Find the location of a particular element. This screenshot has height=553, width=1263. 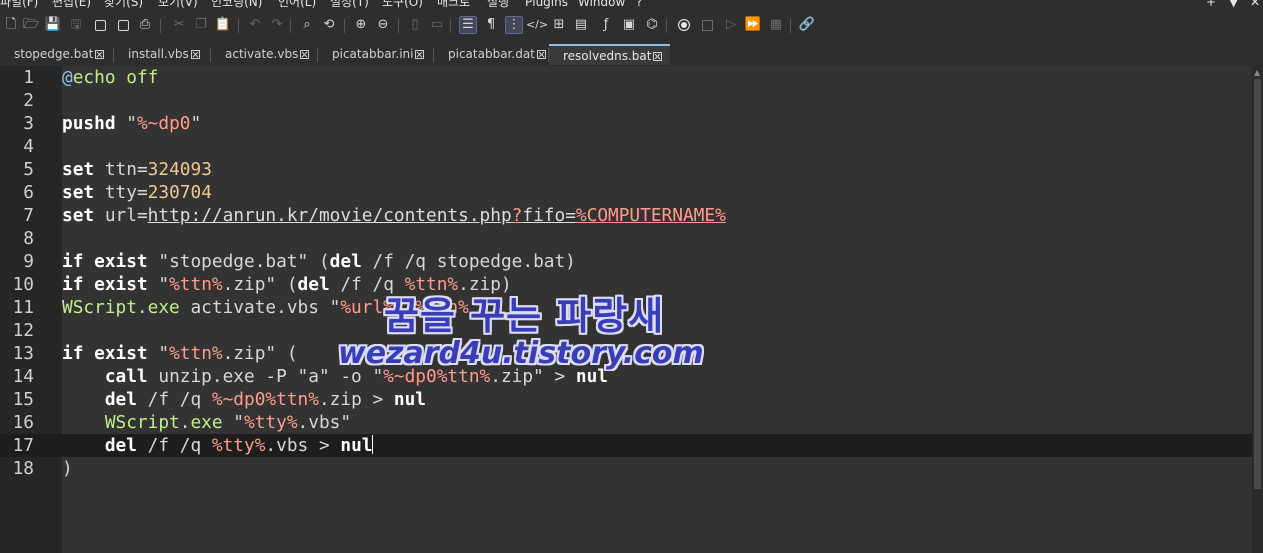

code-token: ? is located at coordinates (517, 215).